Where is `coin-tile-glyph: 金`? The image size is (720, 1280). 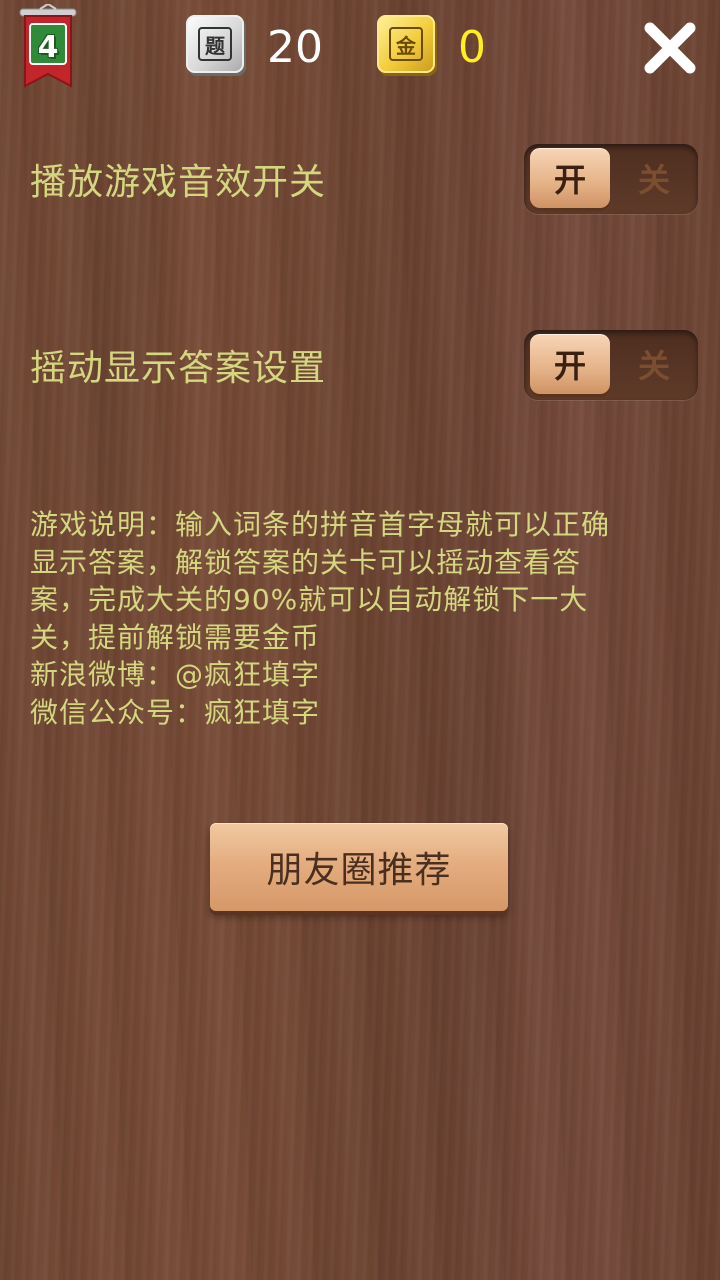
coin-tile-glyph: 金 is located at coordinates (406, 44).